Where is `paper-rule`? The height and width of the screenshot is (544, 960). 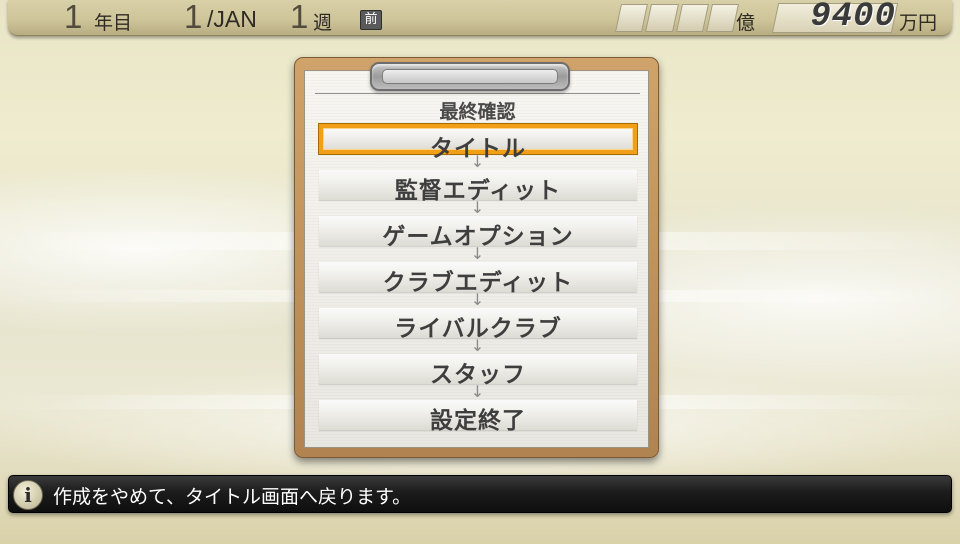 paper-rule is located at coordinates (477, 93).